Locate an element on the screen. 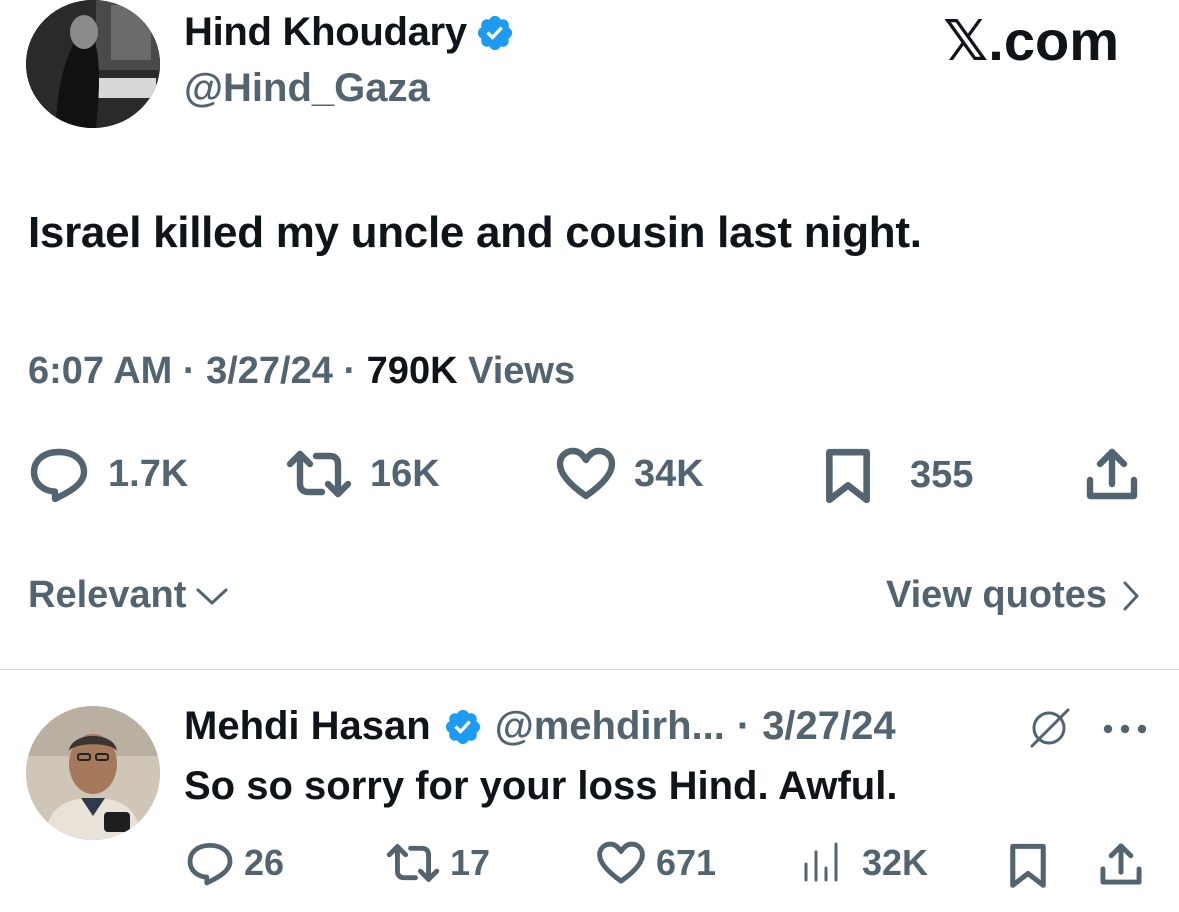 This screenshot has height=912, width=1179. like-count: 34K is located at coordinates (669, 473).